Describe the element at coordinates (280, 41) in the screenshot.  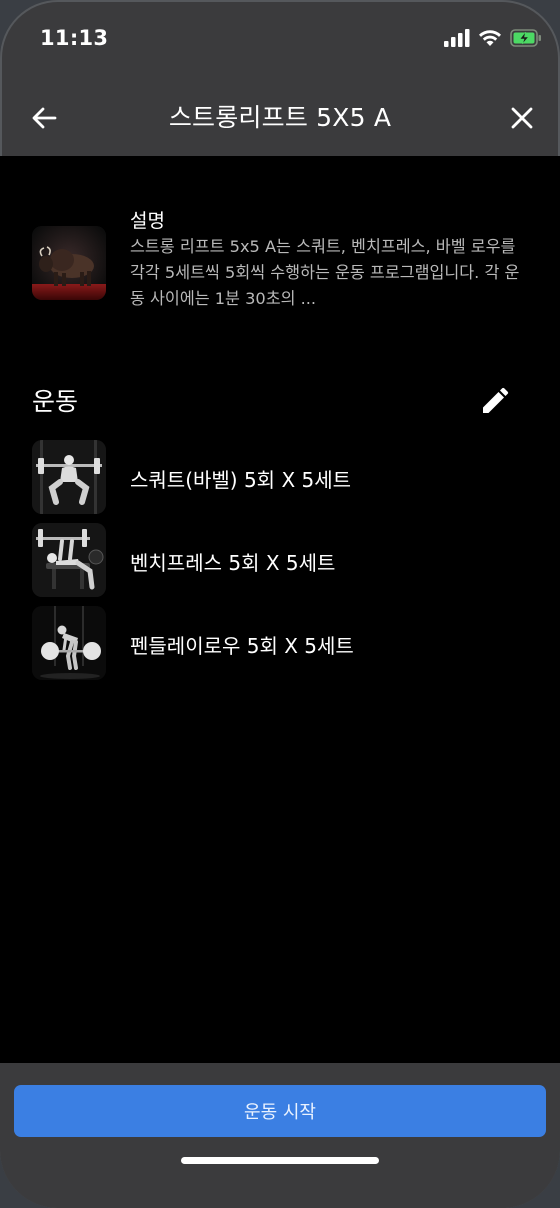
I see `status-bar: 11:13` at that location.